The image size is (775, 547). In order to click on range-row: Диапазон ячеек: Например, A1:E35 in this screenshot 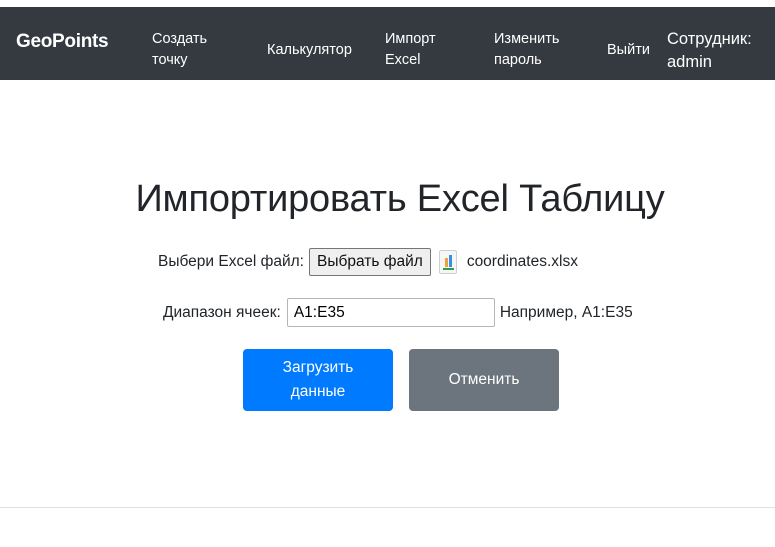, I will do `click(398, 312)`.